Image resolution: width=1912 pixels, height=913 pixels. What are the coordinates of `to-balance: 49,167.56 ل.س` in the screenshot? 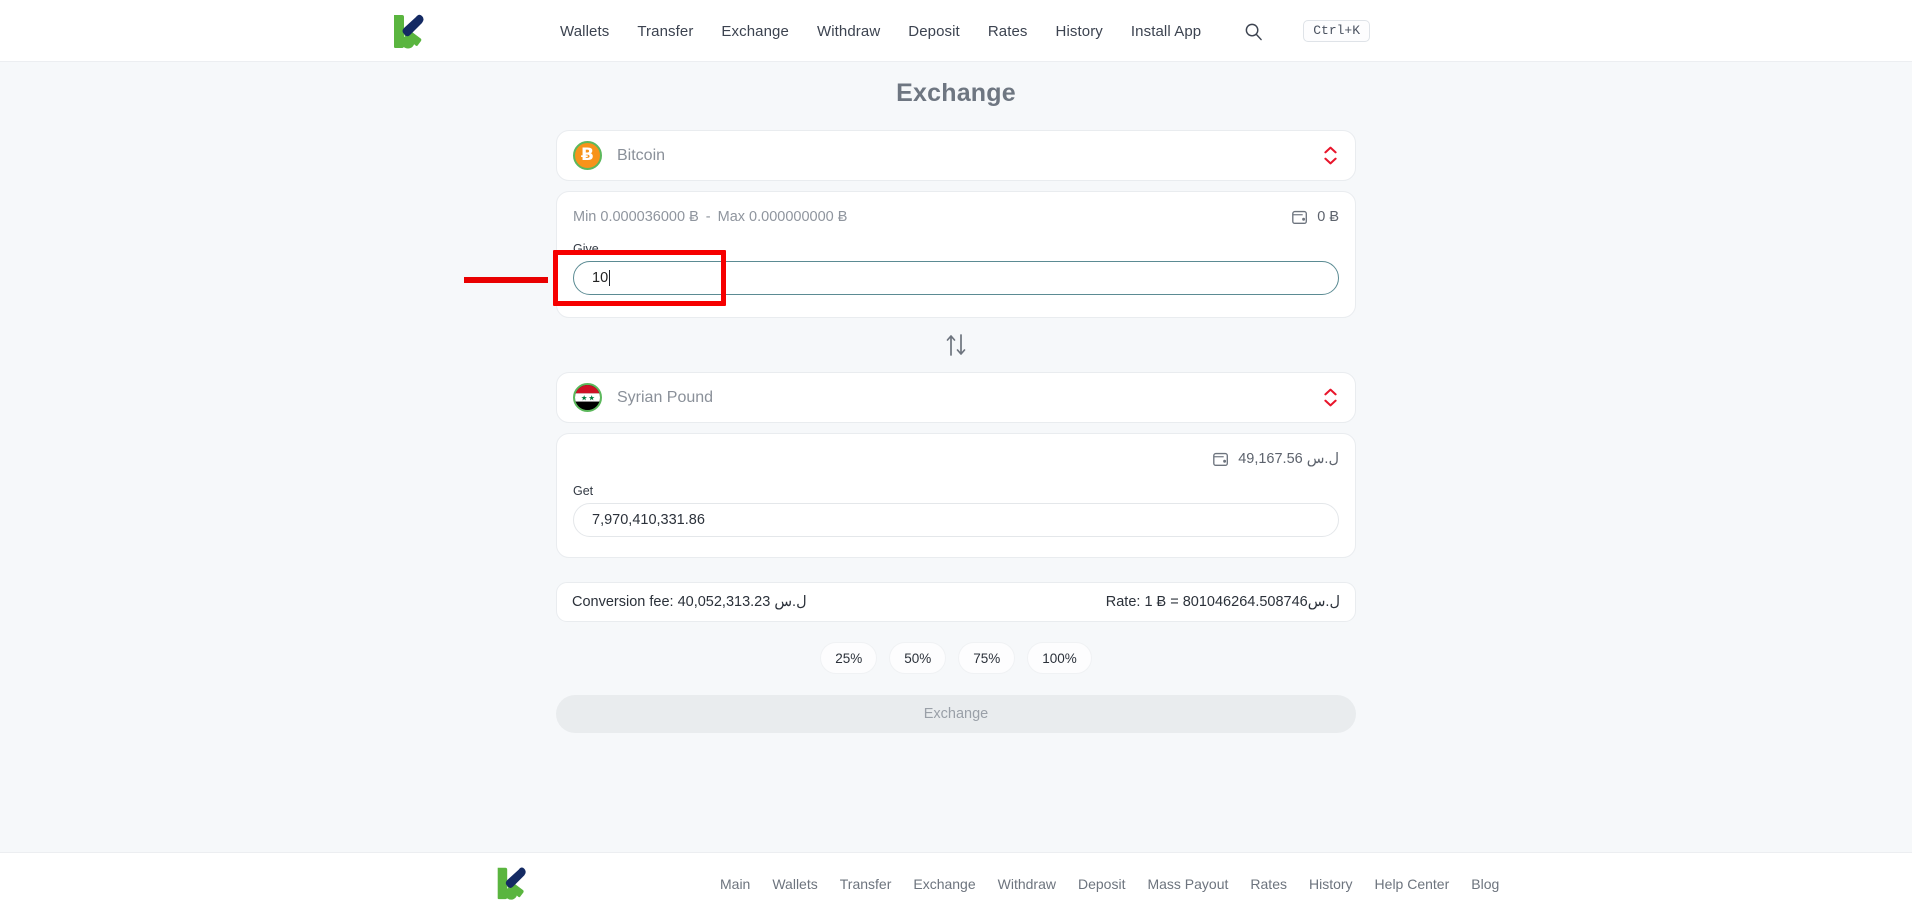 It's located at (1275, 459).